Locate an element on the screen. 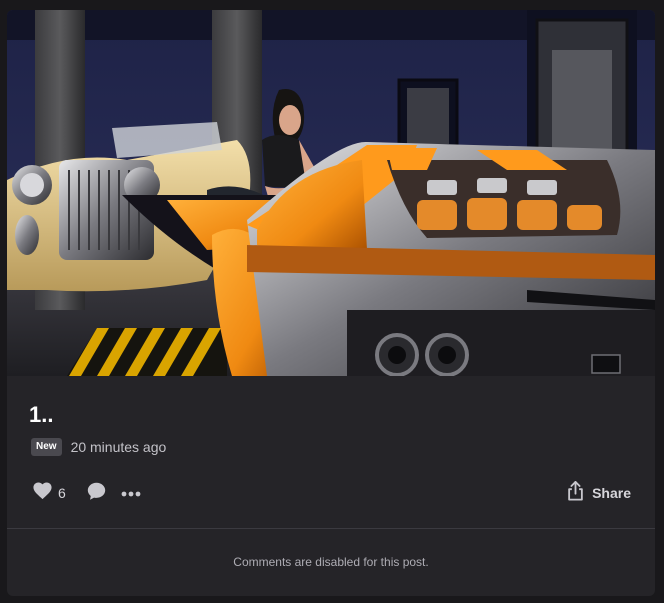  post-meta: New 20 minutes ago is located at coordinates (98, 447).